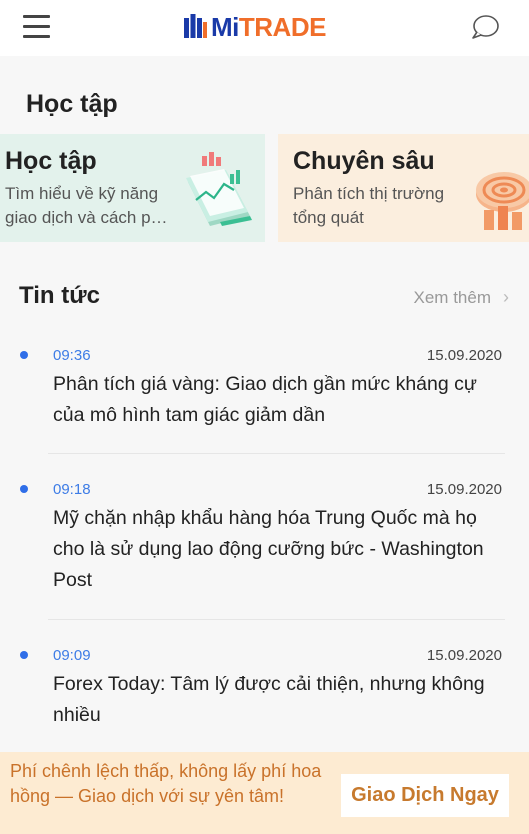  Describe the element at coordinates (72, 489) in the screenshot. I see `news-time: 09:18` at that location.